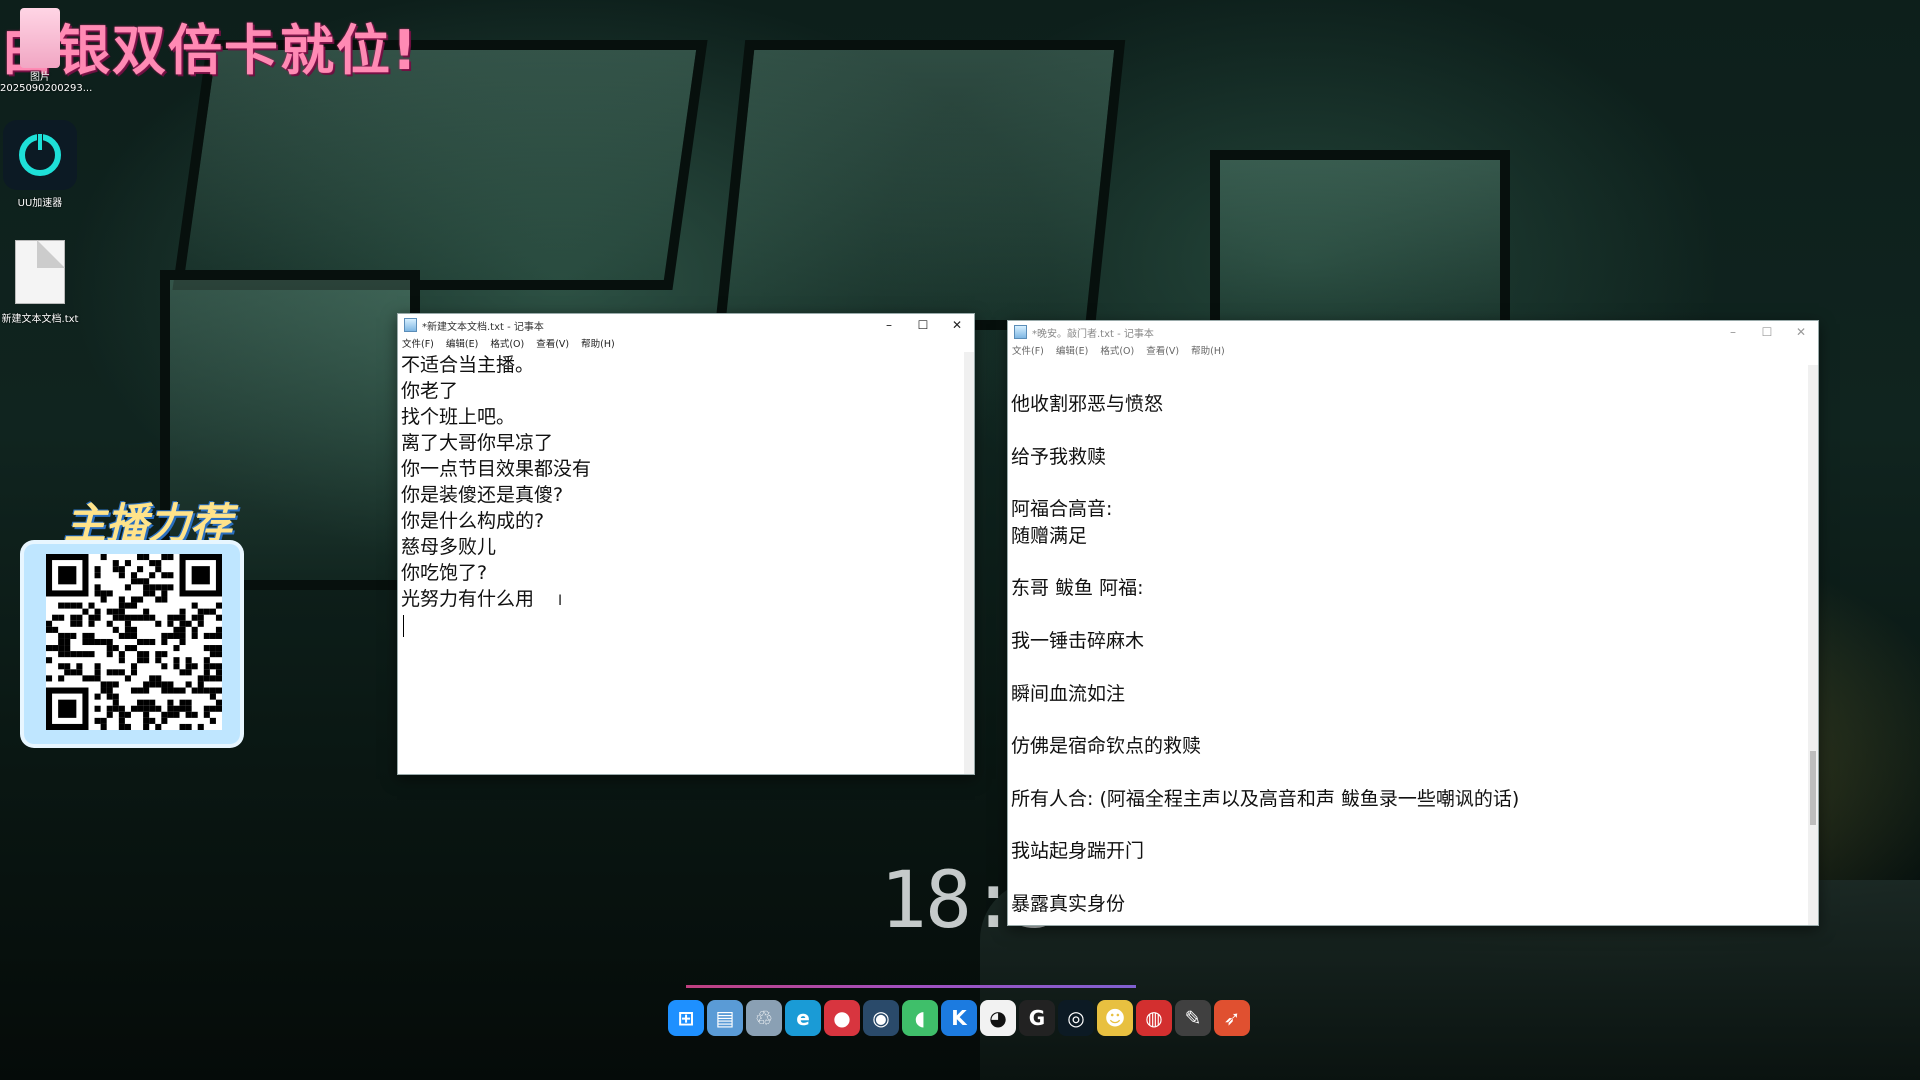 The width and height of the screenshot is (1920, 1080). What do you see at coordinates (686, 1018) in the screenshot?
I see `windows-start-icon: ⊞` at bounding box center [686, 1018].